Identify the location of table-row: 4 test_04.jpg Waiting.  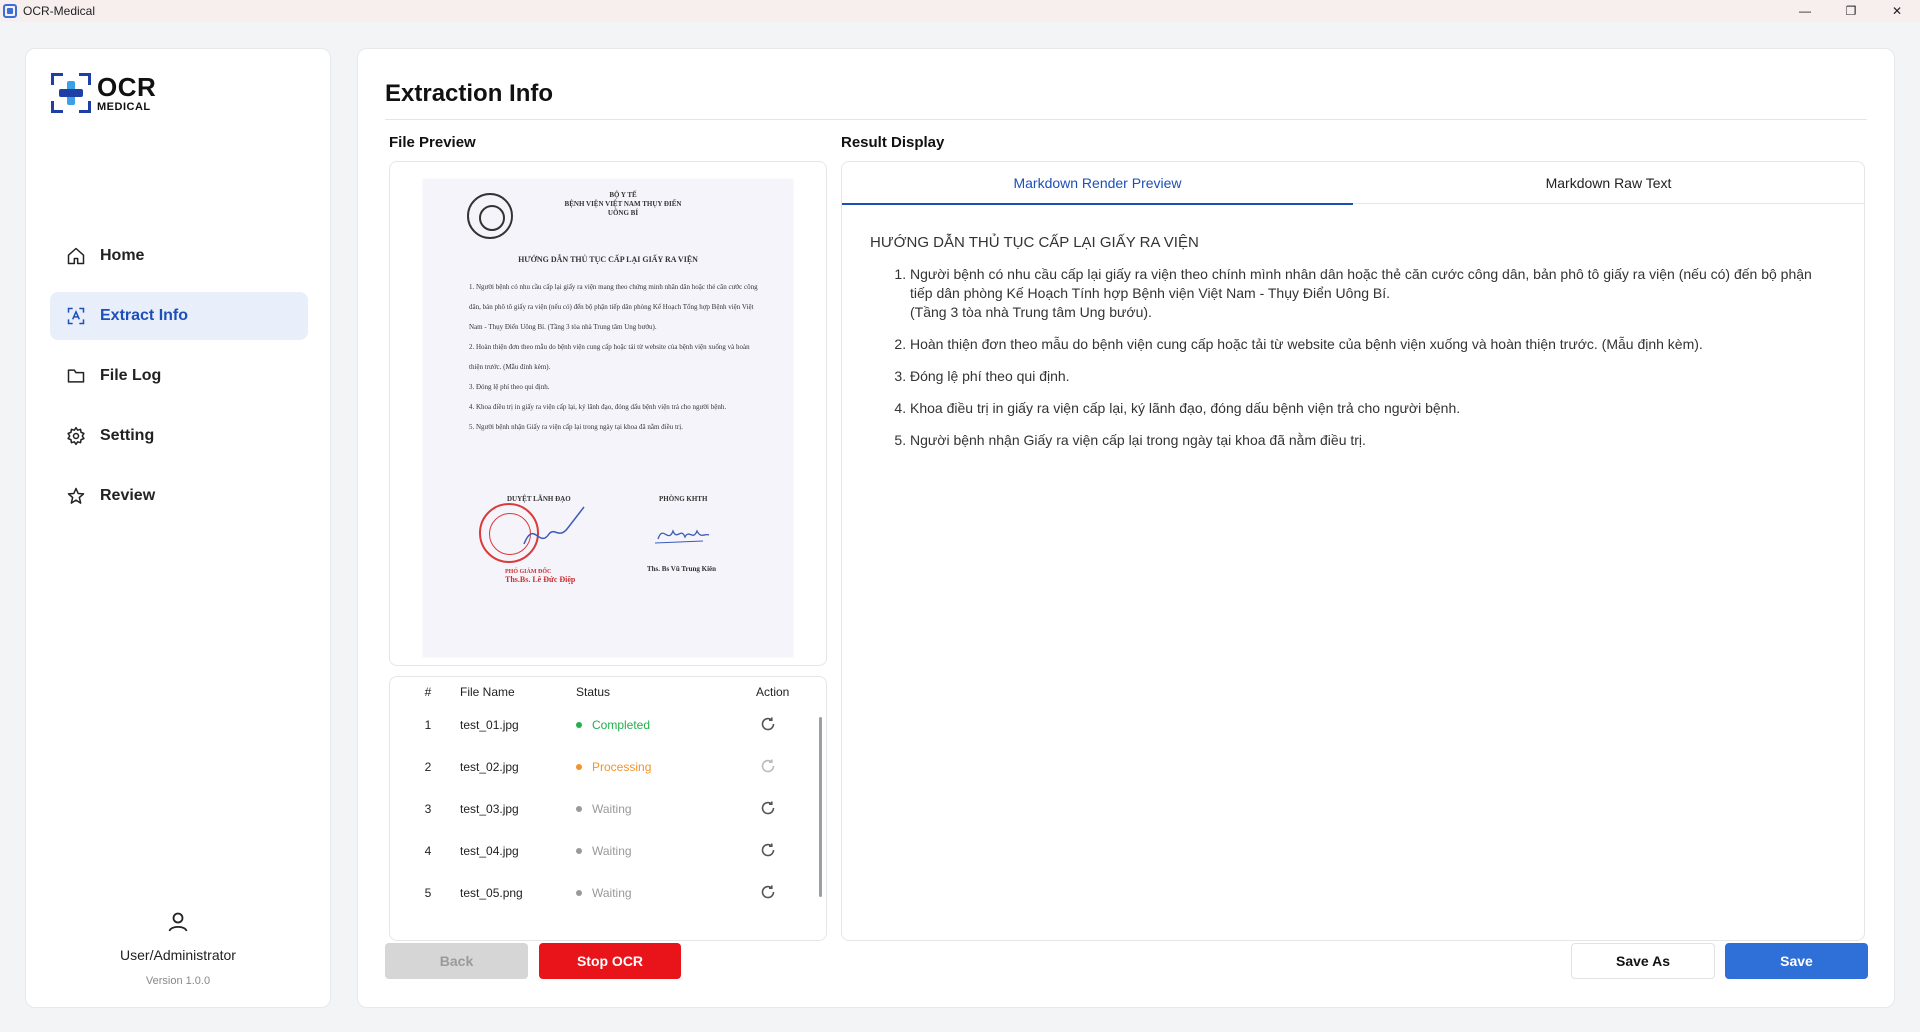
(608, 852).